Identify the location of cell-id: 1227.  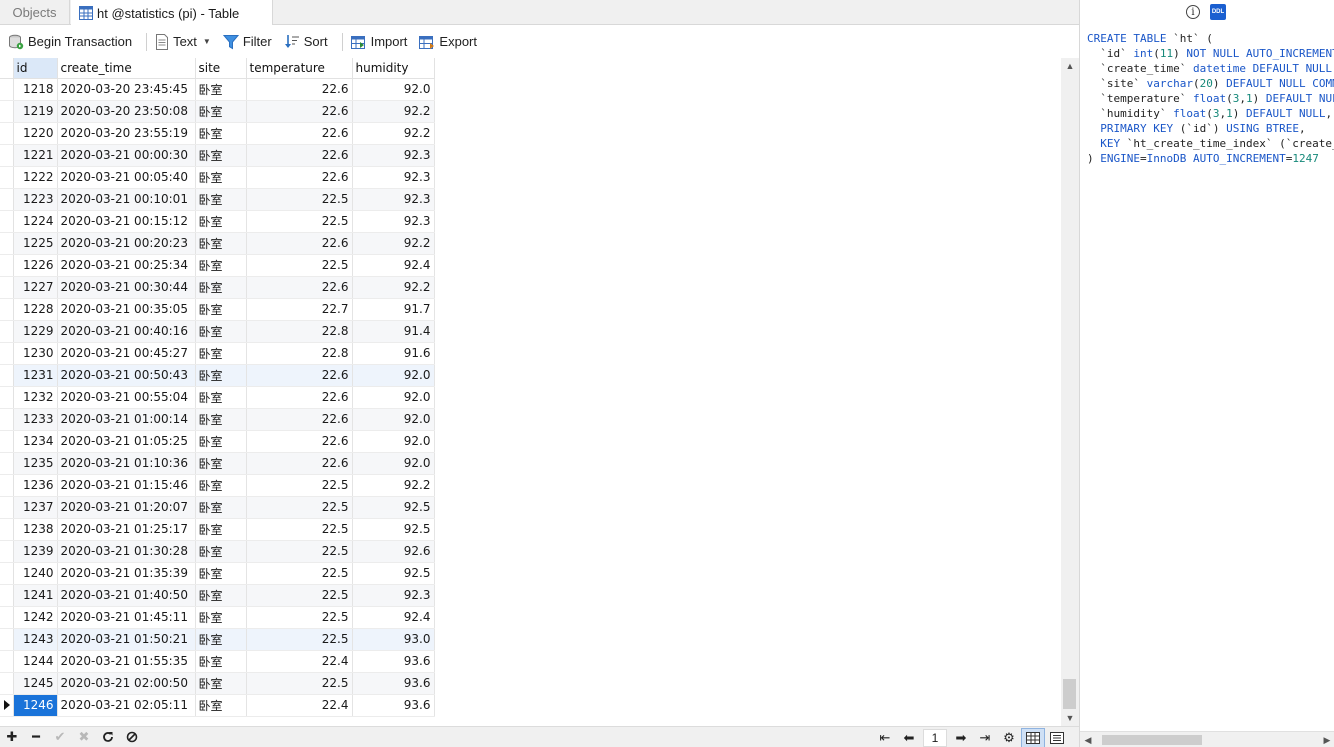
(35, 287).